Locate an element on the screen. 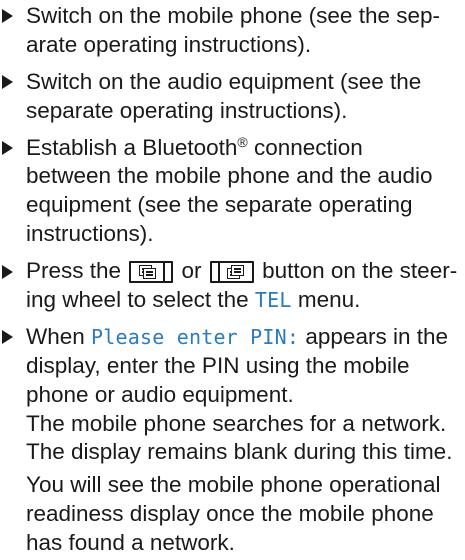 The height and width of the screenshot is (560, 465). step-text-segment: Establish a Bluetooth is located at coordinates (132, 147).